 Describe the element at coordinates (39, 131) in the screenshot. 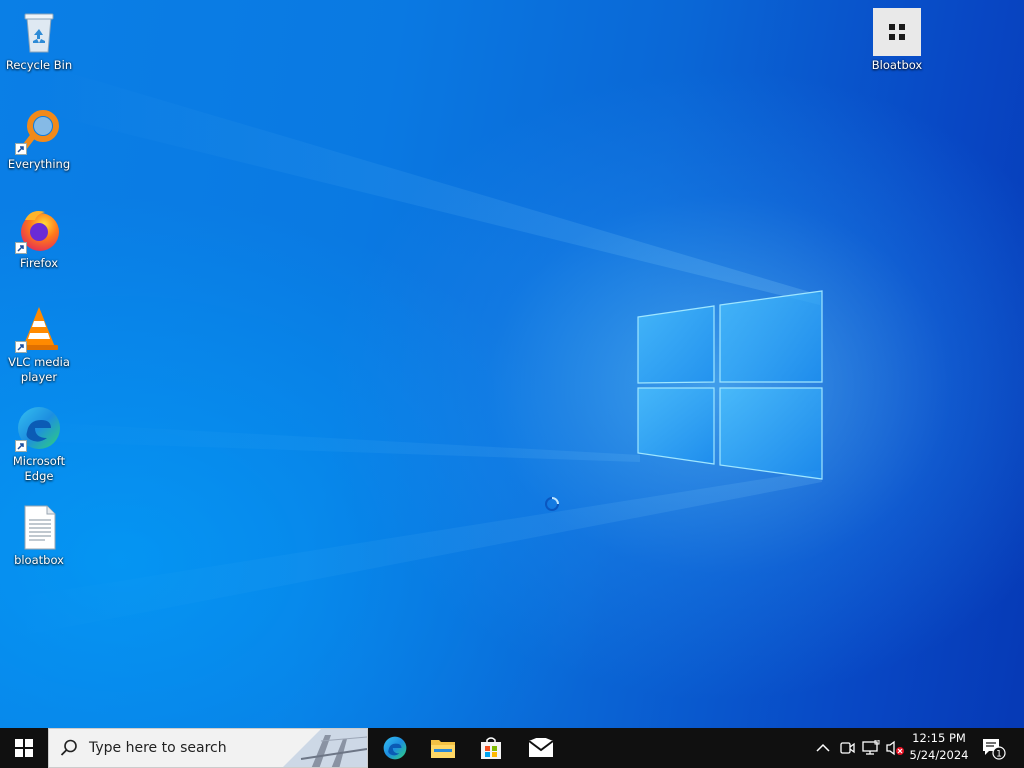

I see `everything-search-icon` at that location.